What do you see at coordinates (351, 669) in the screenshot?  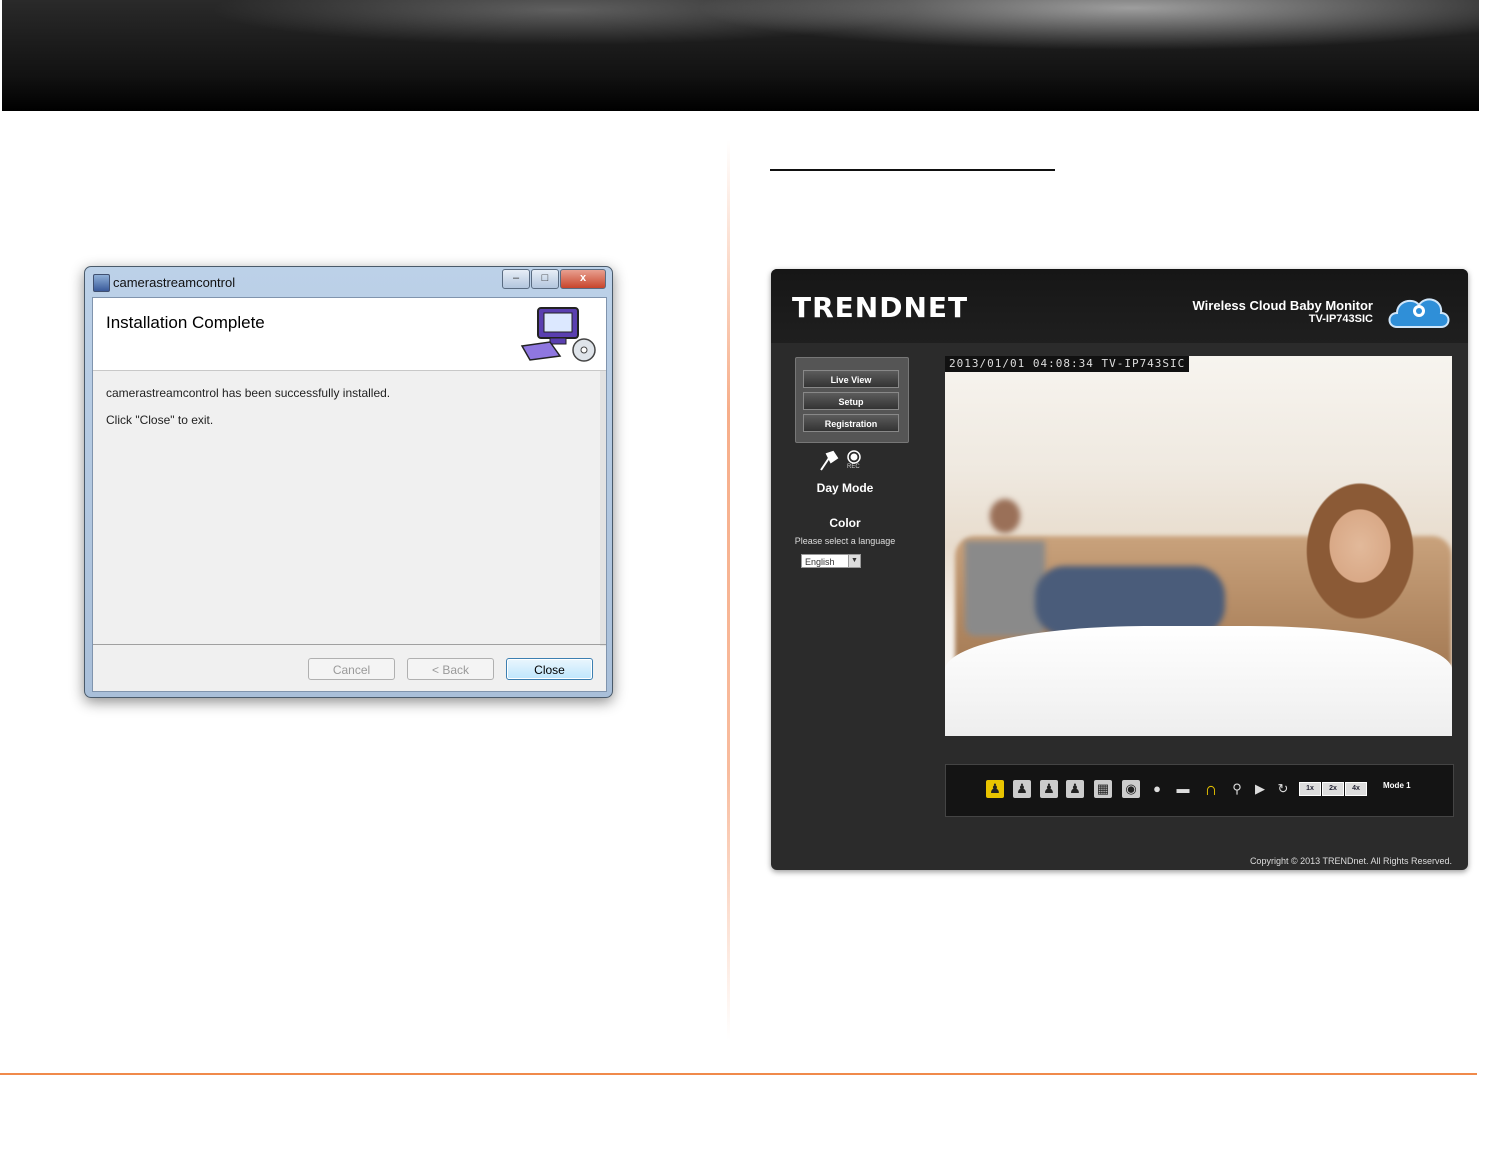 I see `cancel-button: Cancel` at bounding box center [351, 669].